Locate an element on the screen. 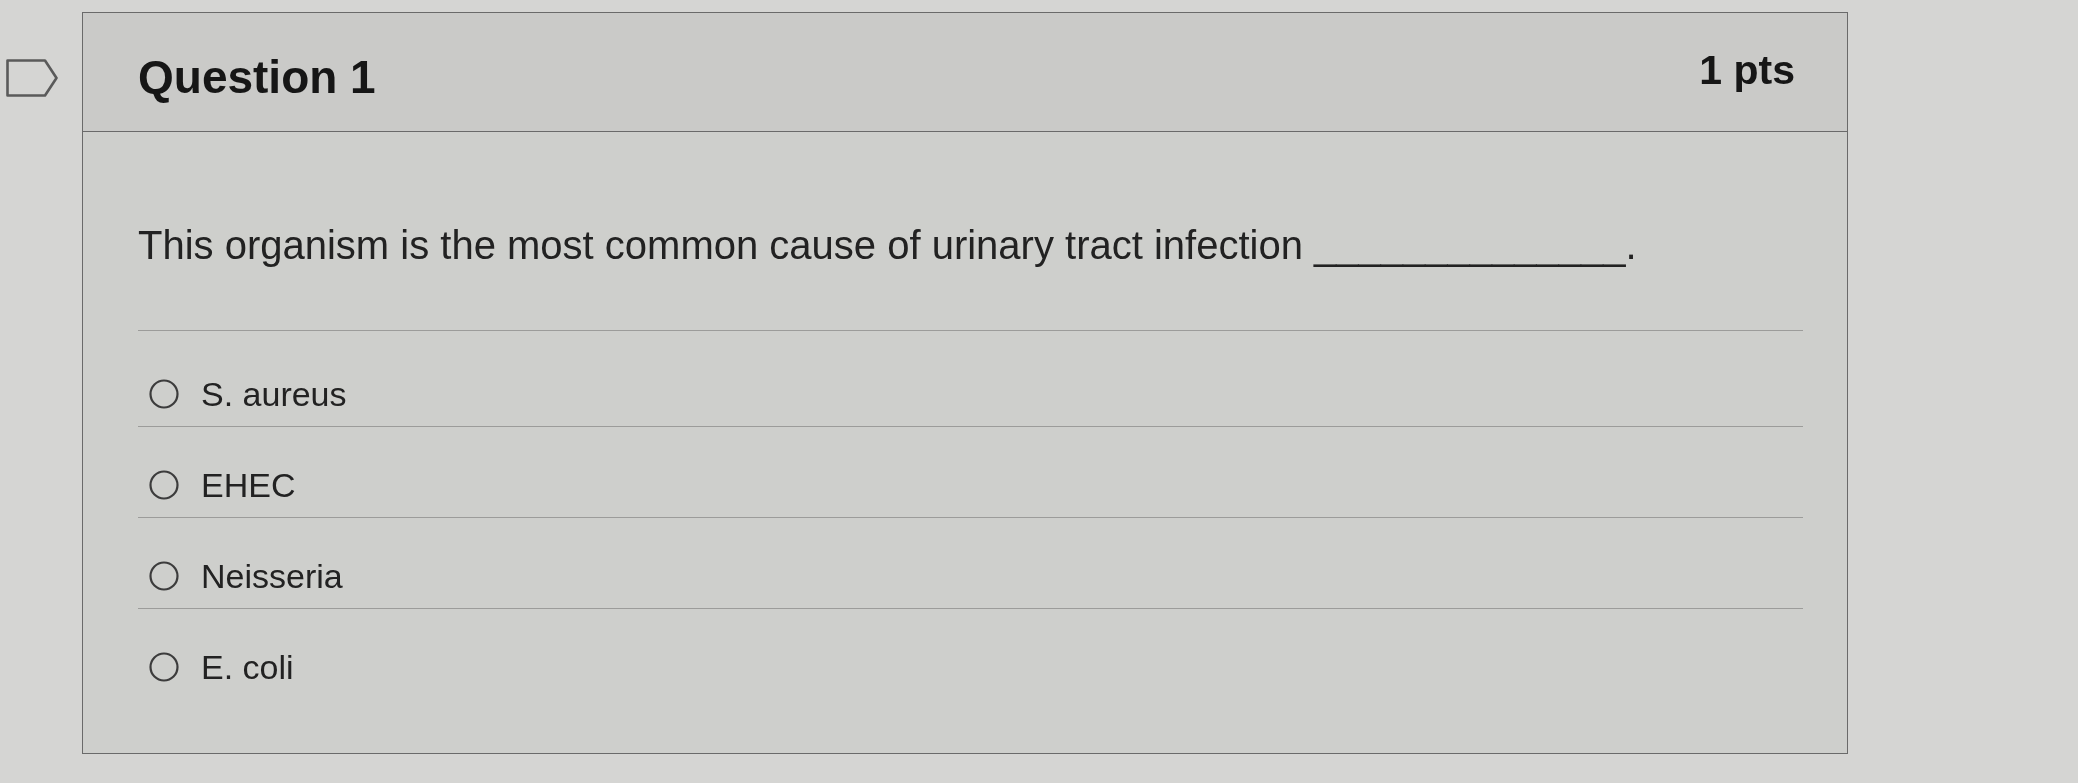  points-label: 1 pts is located at coordinates (1747, 70).